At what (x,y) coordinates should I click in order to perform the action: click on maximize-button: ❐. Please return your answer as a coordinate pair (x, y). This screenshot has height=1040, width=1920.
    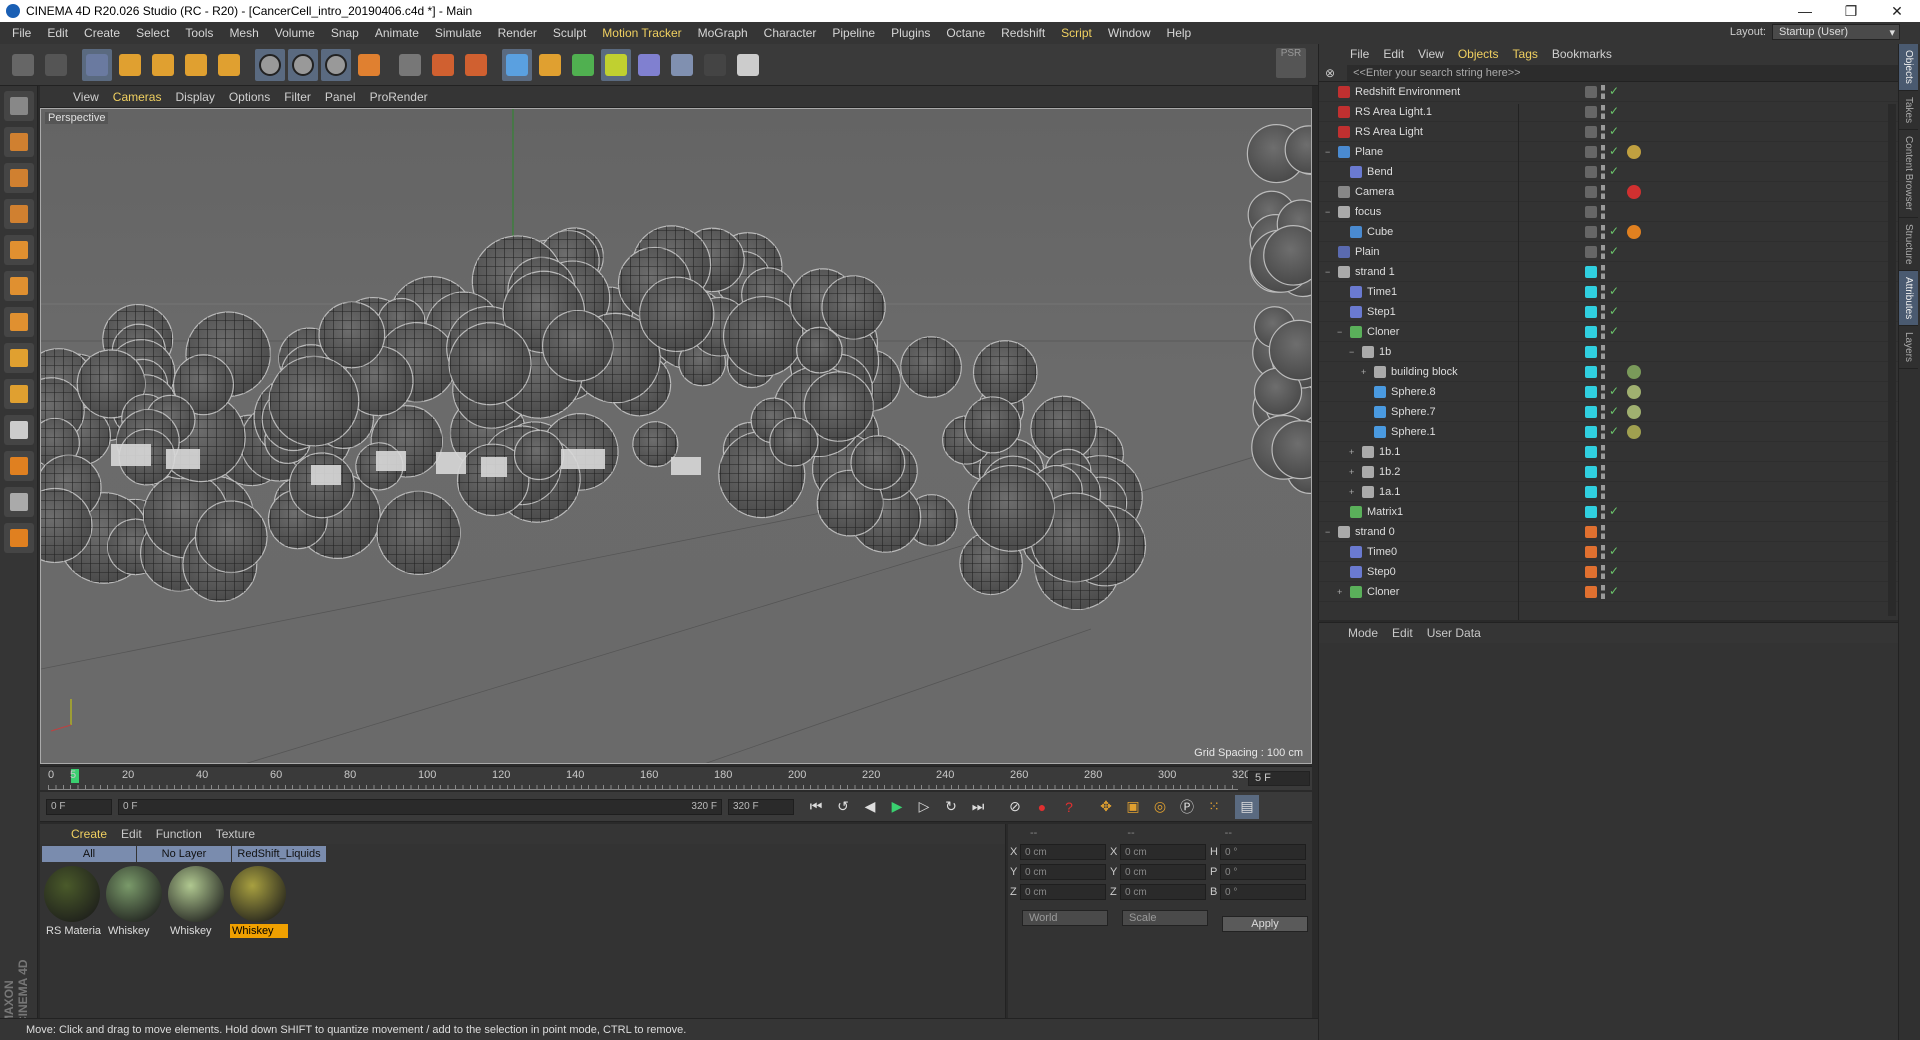
    Looking at the image, I should click on (1851, 11).